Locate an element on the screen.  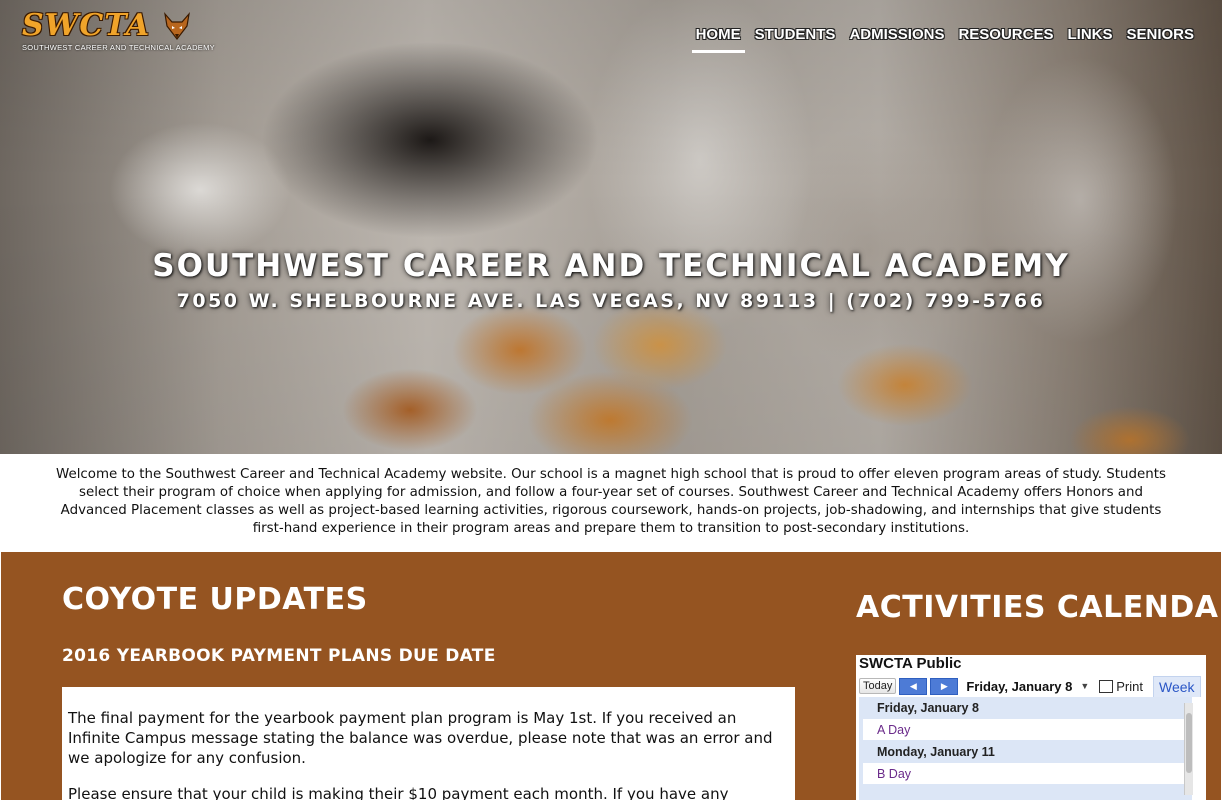
coyote-head-icon is located at coordinates (177, 26).